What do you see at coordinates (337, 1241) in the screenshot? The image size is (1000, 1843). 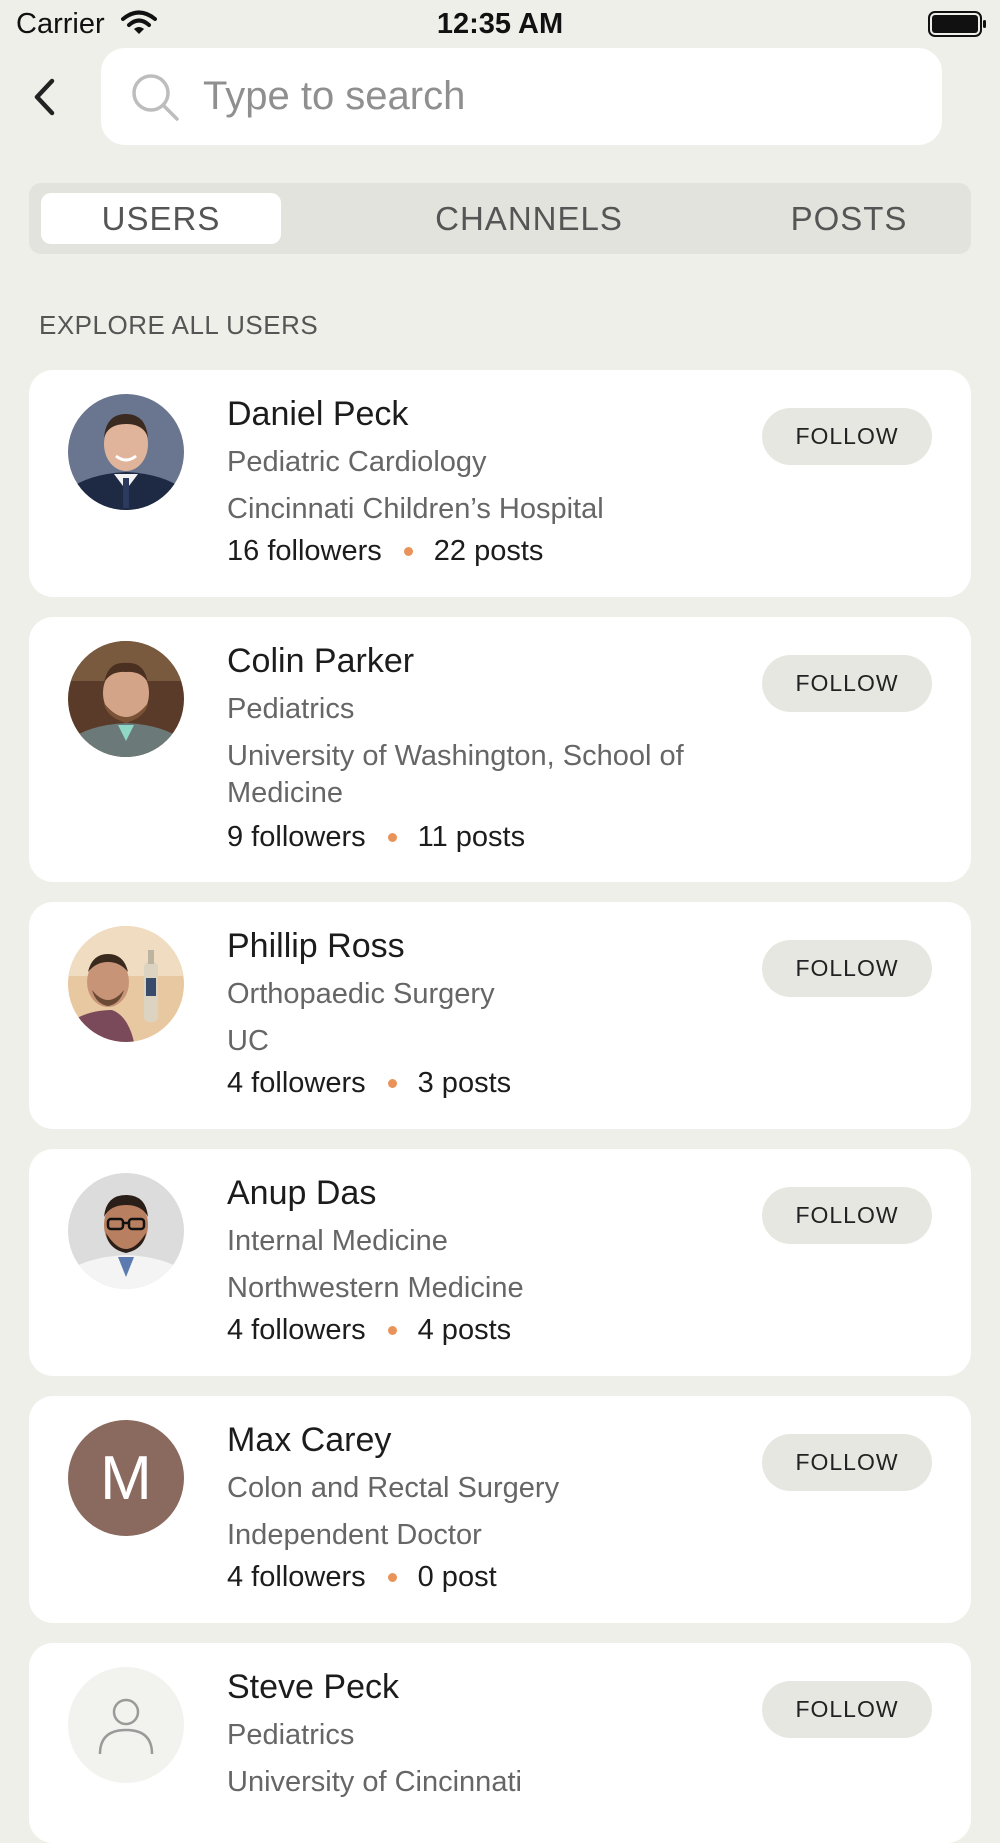 I see `user-specialty: Internal Medicine` at bounding box center [337, 1241].